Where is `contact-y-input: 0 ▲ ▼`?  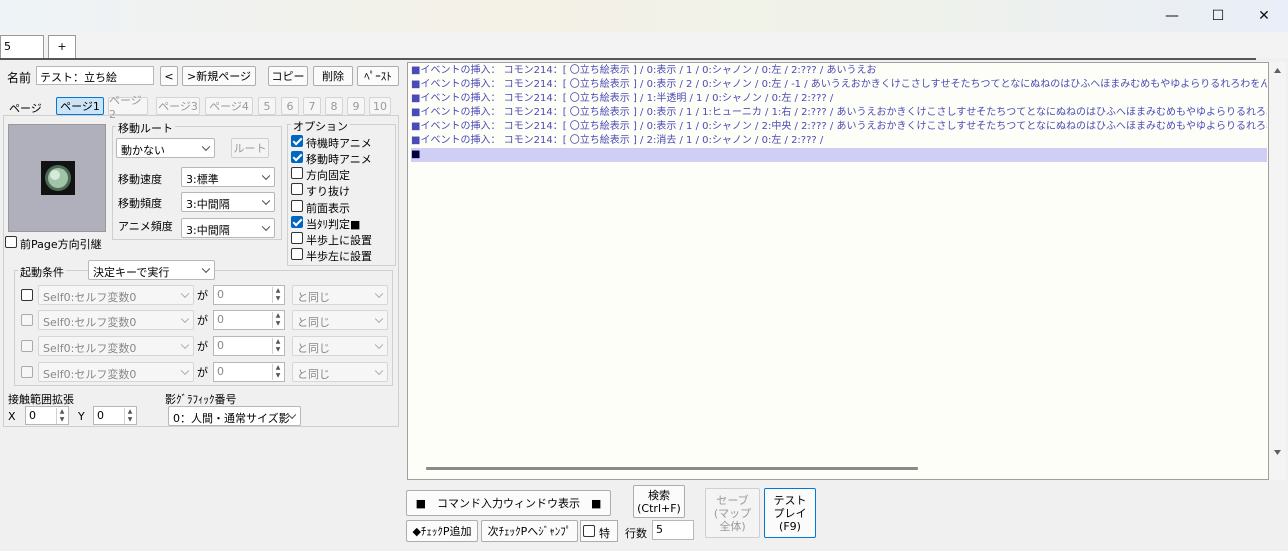 contact-y-input: 0 ▲ ▼ is located at coordinates (115, 415).